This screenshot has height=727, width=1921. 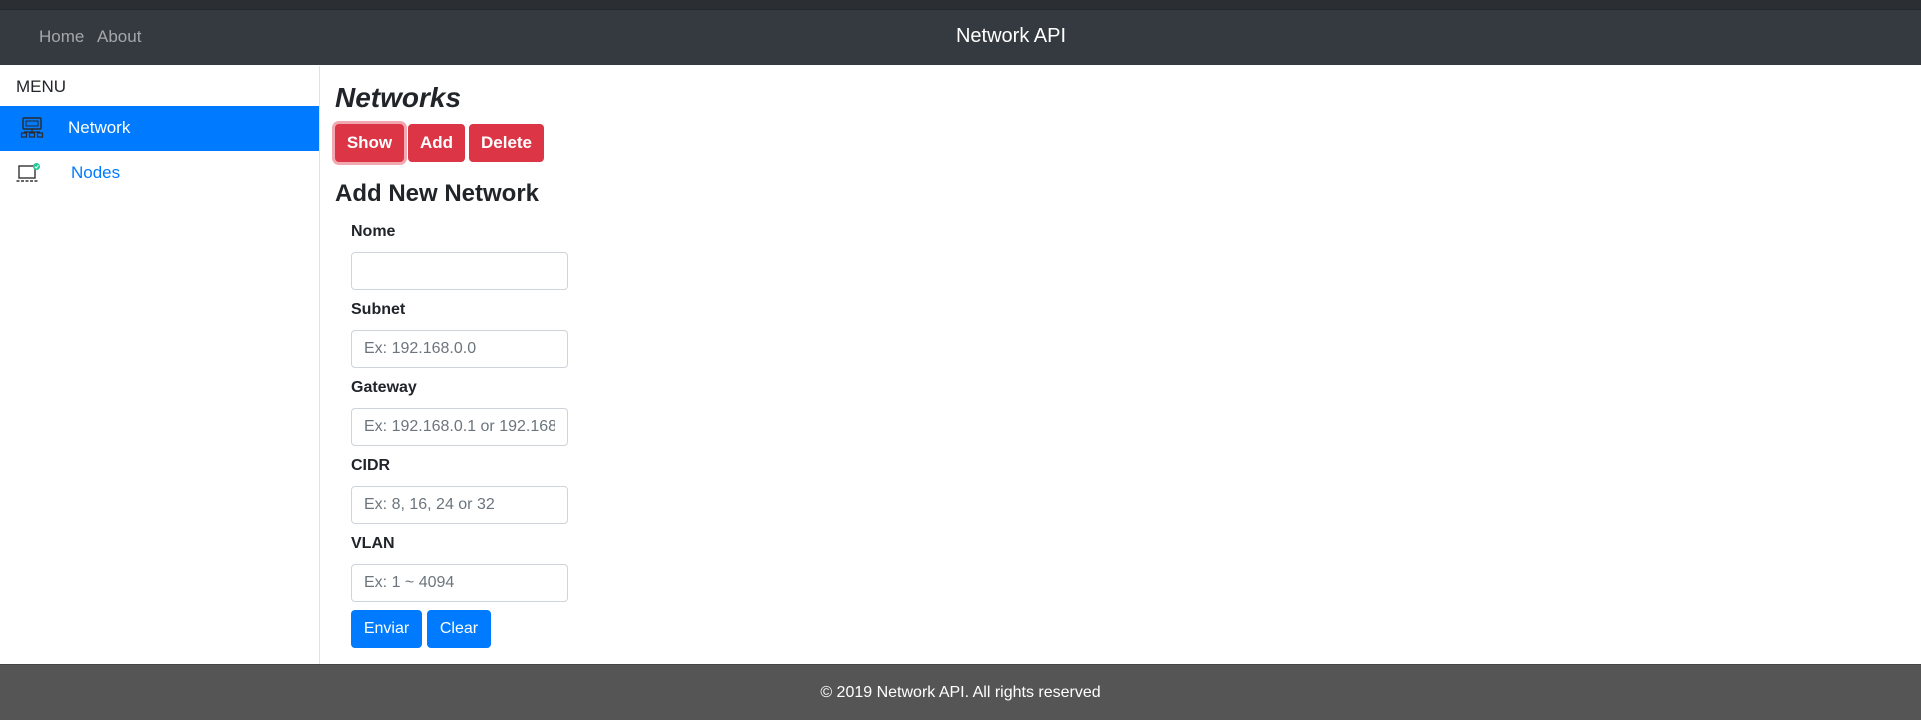 What do you see at coordinates (459, 629) in the screenshot?
I see `clear-button: Clear` at bounding box center [459, 629].